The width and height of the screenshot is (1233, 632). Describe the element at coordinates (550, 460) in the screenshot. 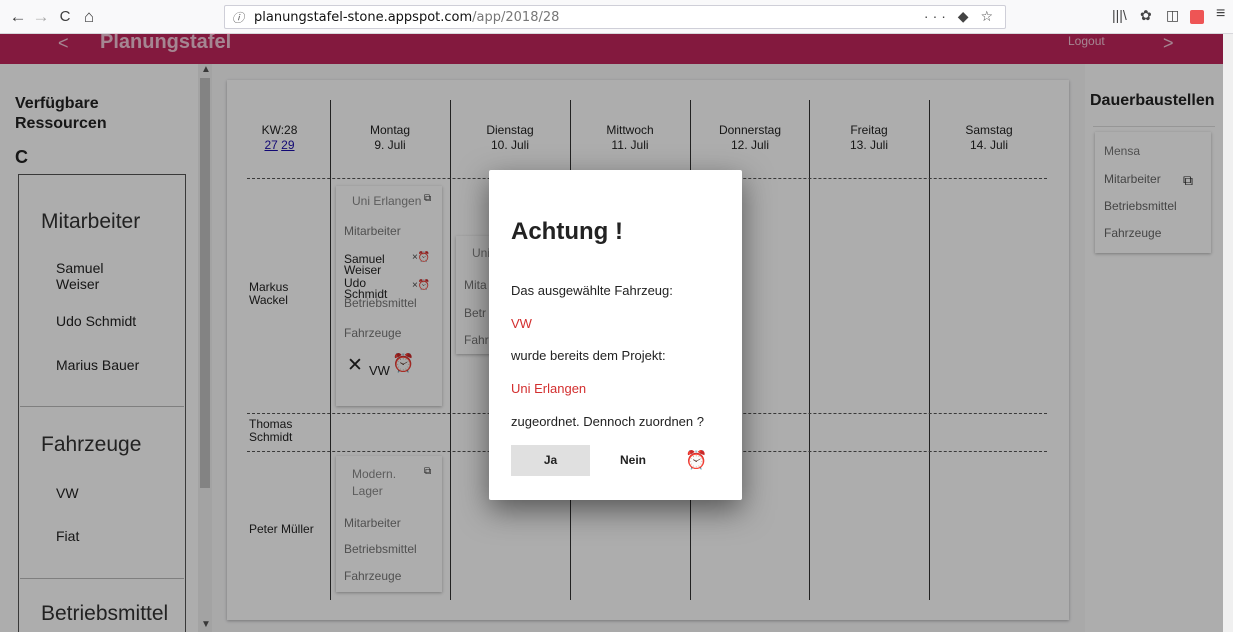

I see `confirm-yes-button: Ja` at that location.